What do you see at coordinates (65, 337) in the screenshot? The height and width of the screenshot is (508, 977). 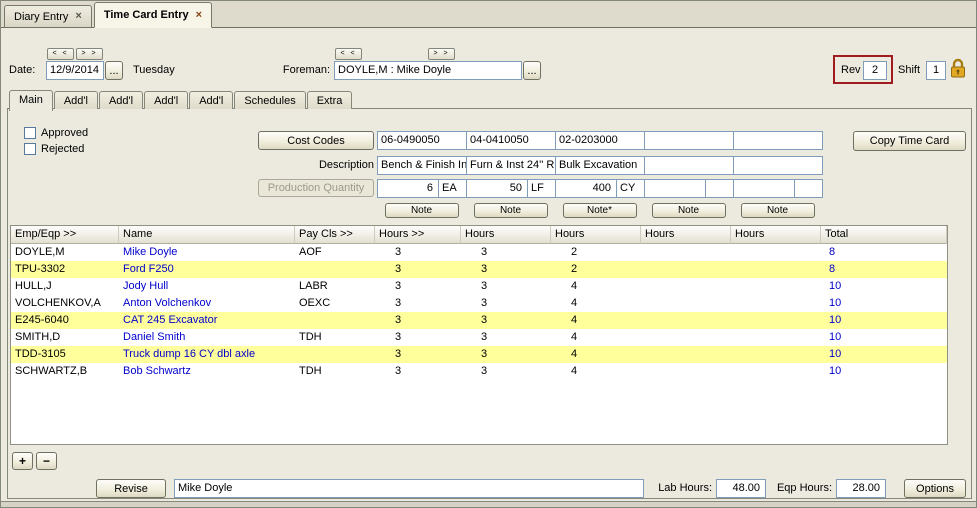 I see `row-code: SMITH,D` at bounding box center [65, 337].